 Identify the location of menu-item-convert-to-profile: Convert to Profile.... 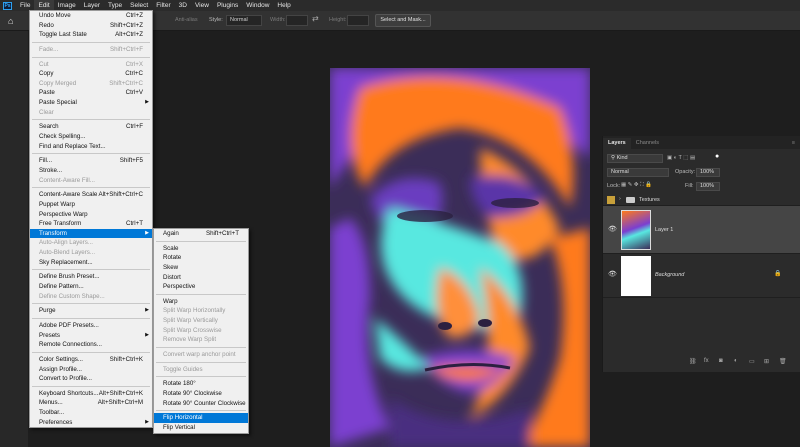
(91, 379).